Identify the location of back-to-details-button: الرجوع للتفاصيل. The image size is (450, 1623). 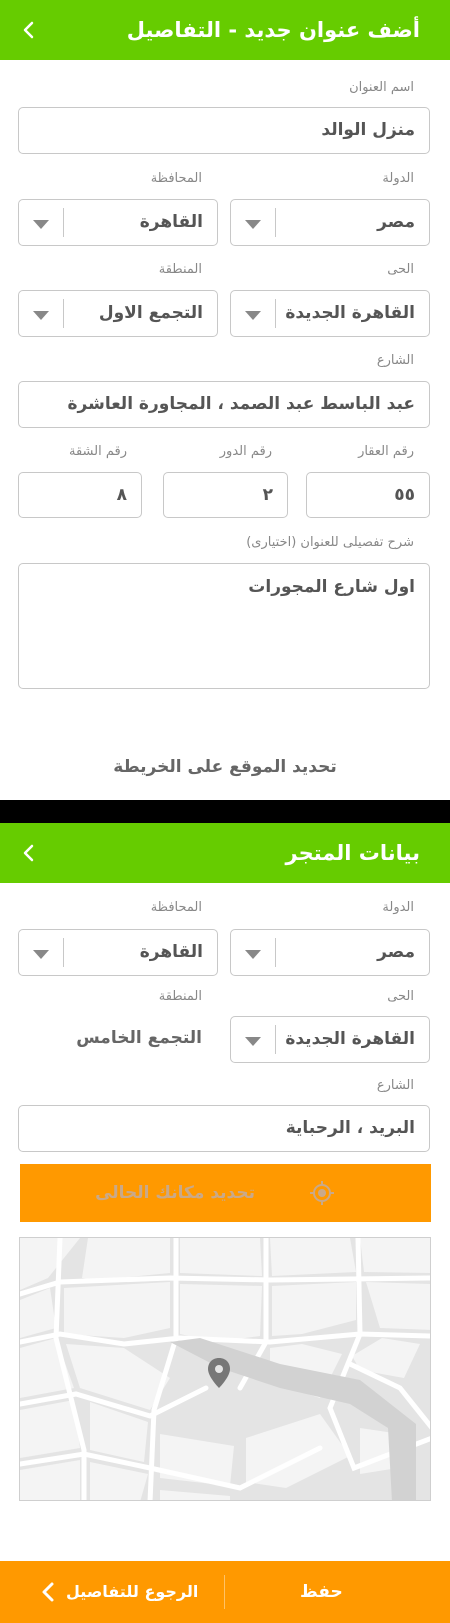
(117, 1592).